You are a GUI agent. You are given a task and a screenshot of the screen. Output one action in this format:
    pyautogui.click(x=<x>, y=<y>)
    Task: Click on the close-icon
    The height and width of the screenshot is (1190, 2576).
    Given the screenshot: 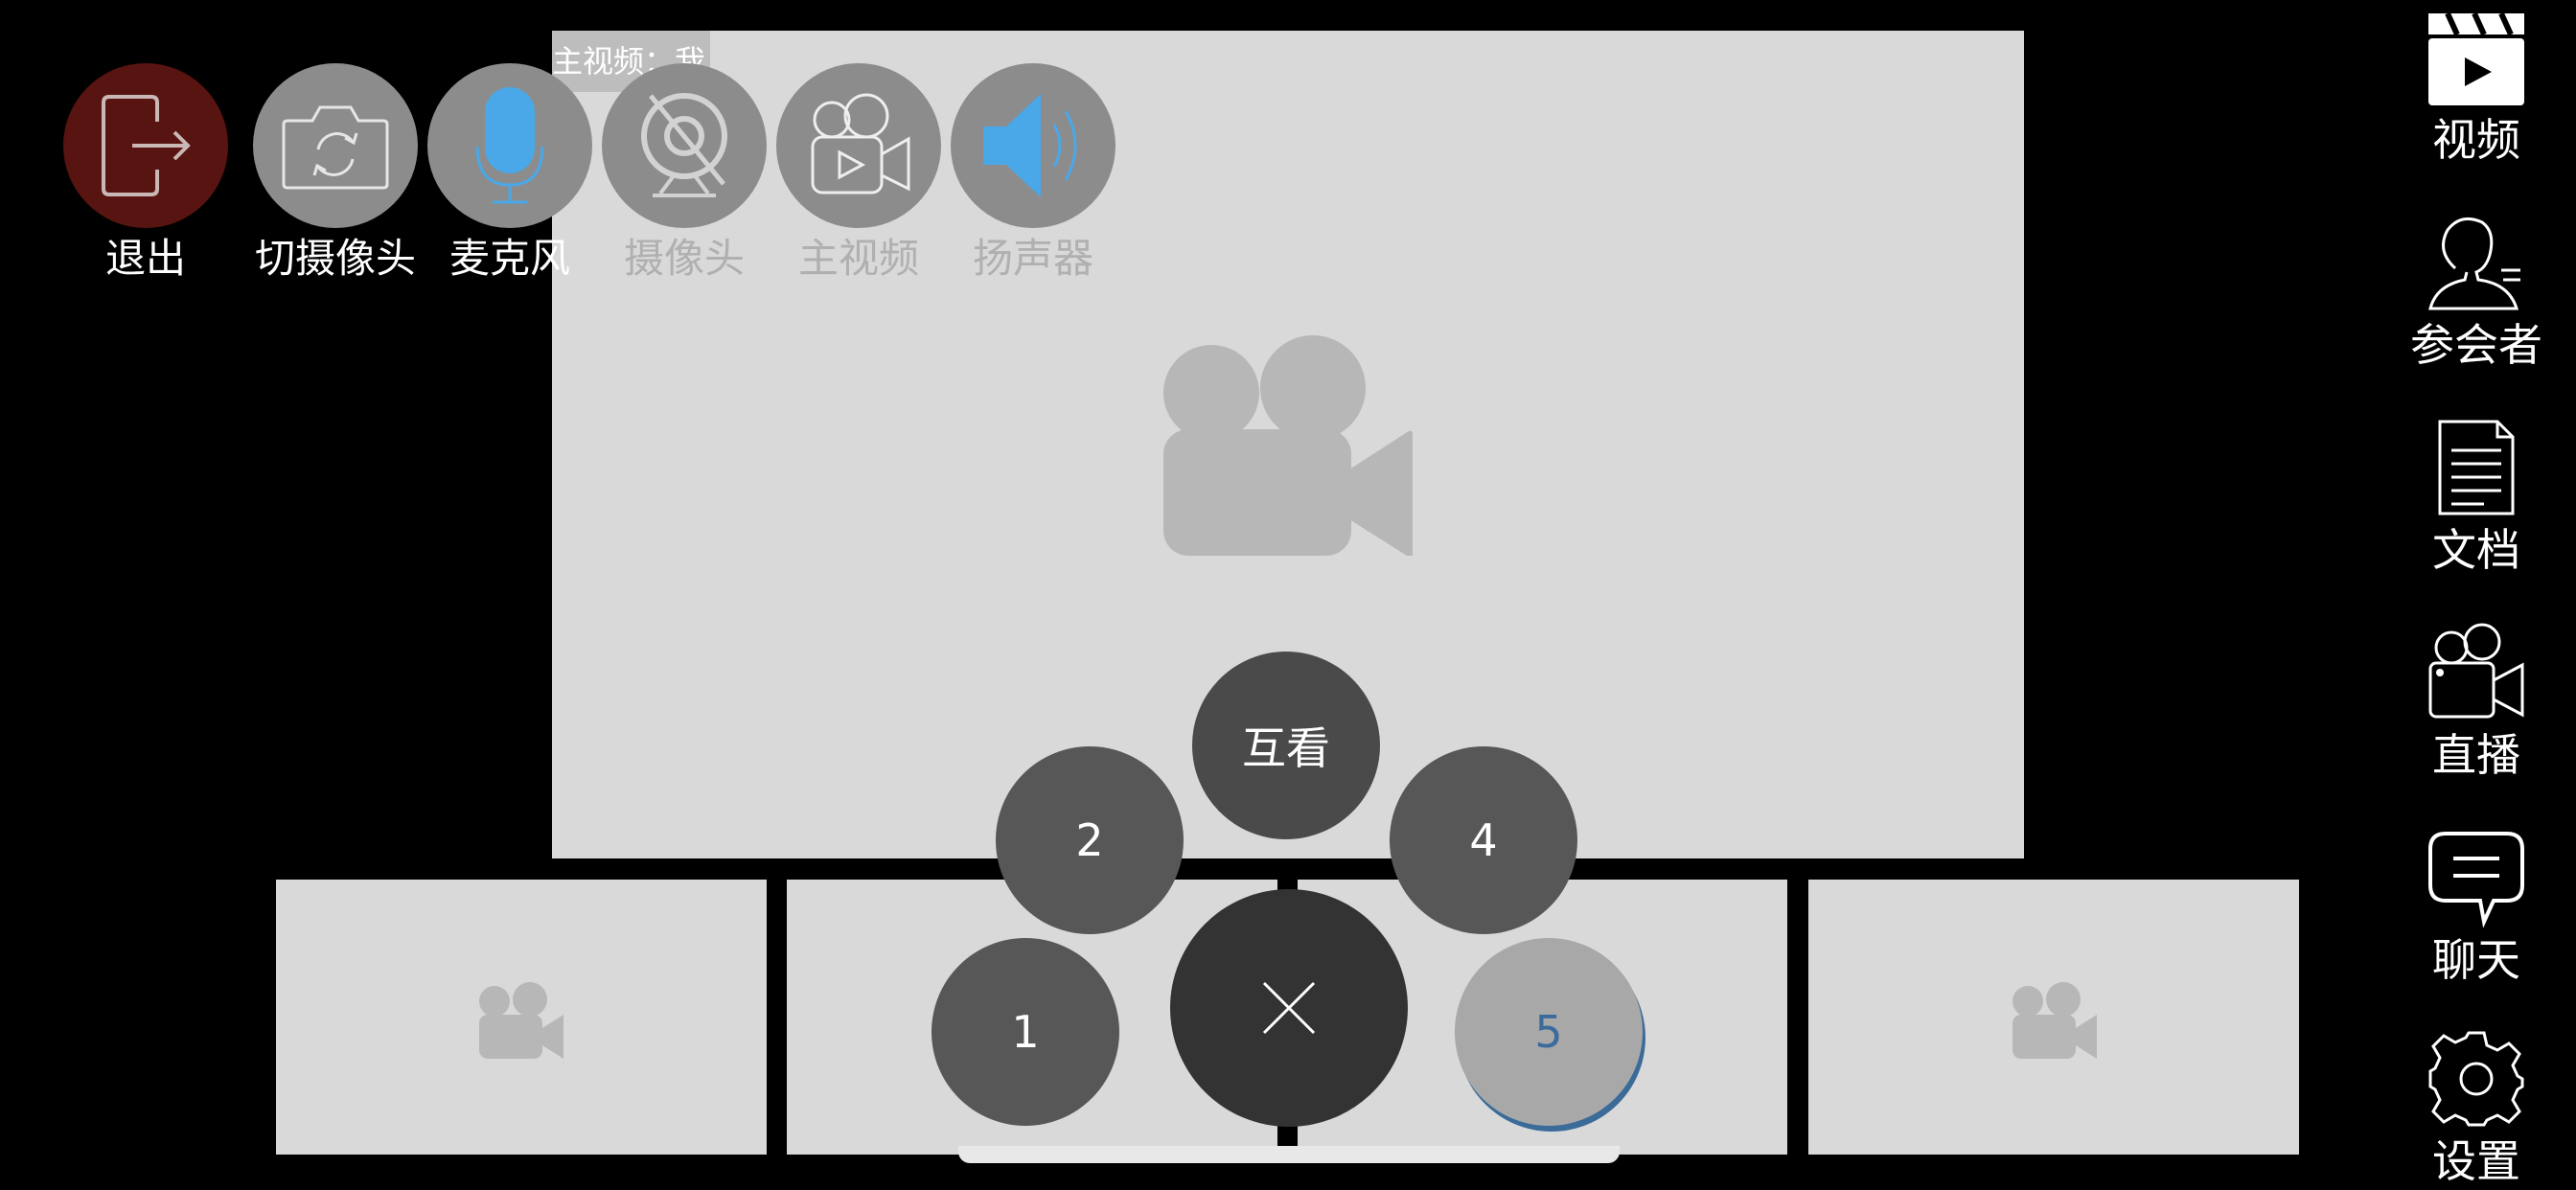 What is the action you would take?
    pyautogui.click(x=1289, y=1008)
    